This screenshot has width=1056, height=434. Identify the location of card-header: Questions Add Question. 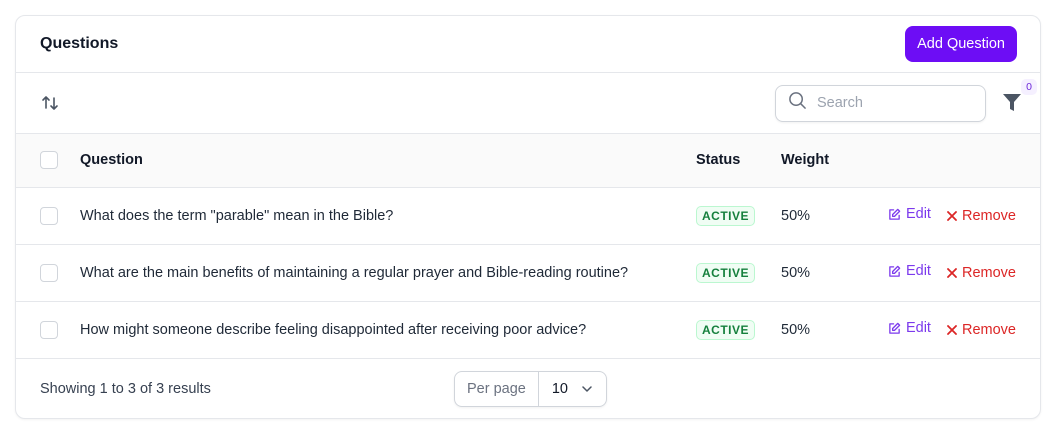
(528, 44).